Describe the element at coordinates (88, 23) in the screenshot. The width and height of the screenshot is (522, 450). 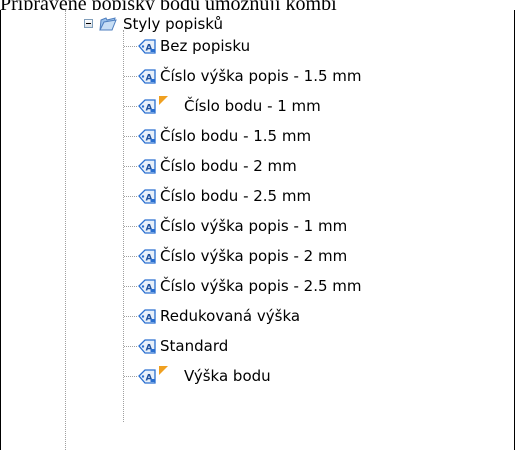
I see `collapse-toggle-icon` at that location.